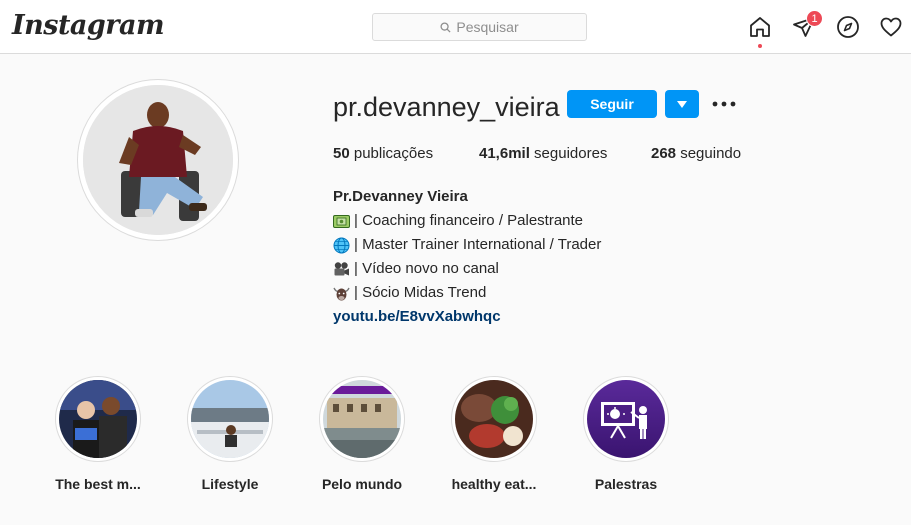  What do you see at coordinates (341, 269) in the screenshot?
I see `camera-emoji-icon` at bounding box center [341, 269].